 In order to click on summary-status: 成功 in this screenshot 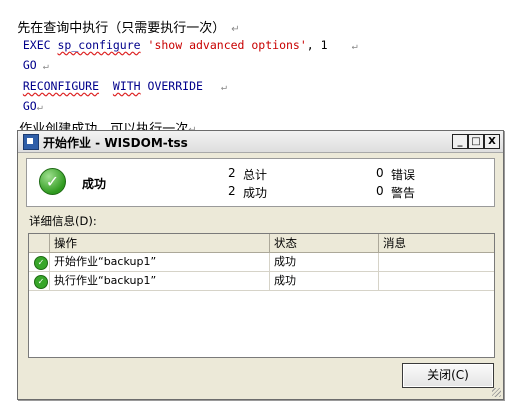, I will do `click(94, 184)`.